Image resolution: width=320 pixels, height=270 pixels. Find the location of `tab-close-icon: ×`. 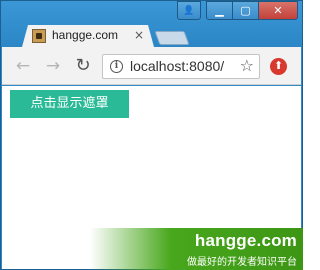

tab-close-icon: × is located at coordinates (139, 35).